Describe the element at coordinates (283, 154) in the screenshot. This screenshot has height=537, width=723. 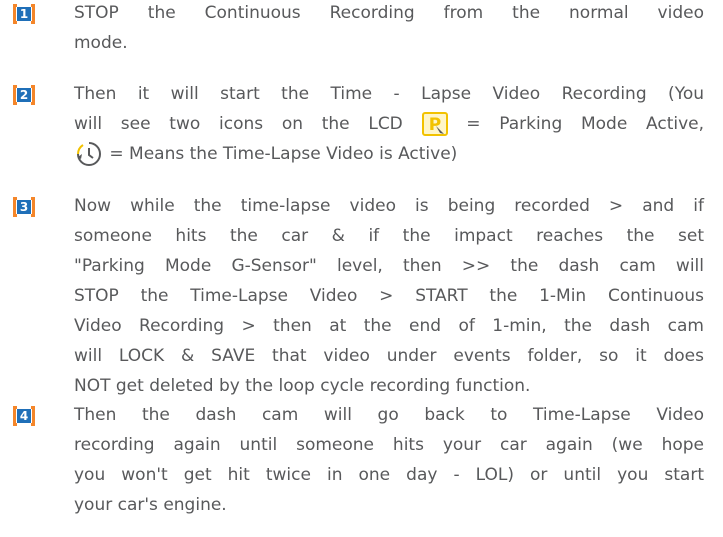
I see `text-fragment: = Means the Time-Lapse Video is Active)` at that location.